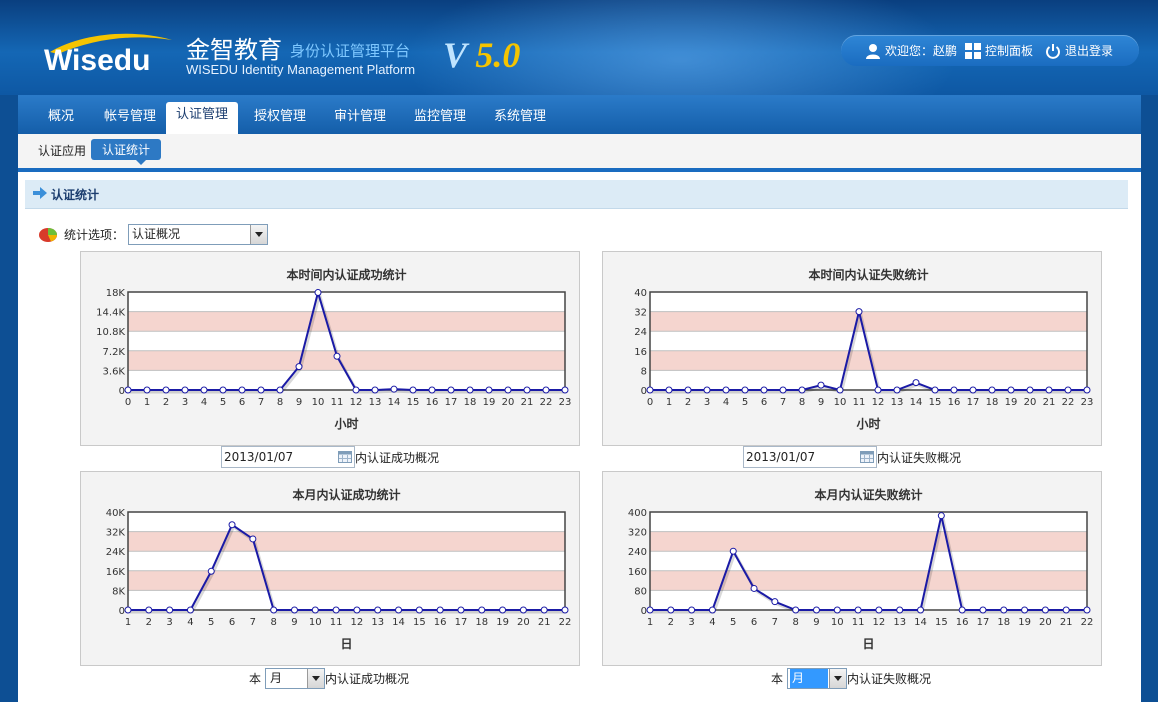 The width and height of the screenshot is (1158, 702). What do you see at coordinates (520, 114) in the screenshot?
I see `nav-system: 系统管理` at bounding box center [520, 114].